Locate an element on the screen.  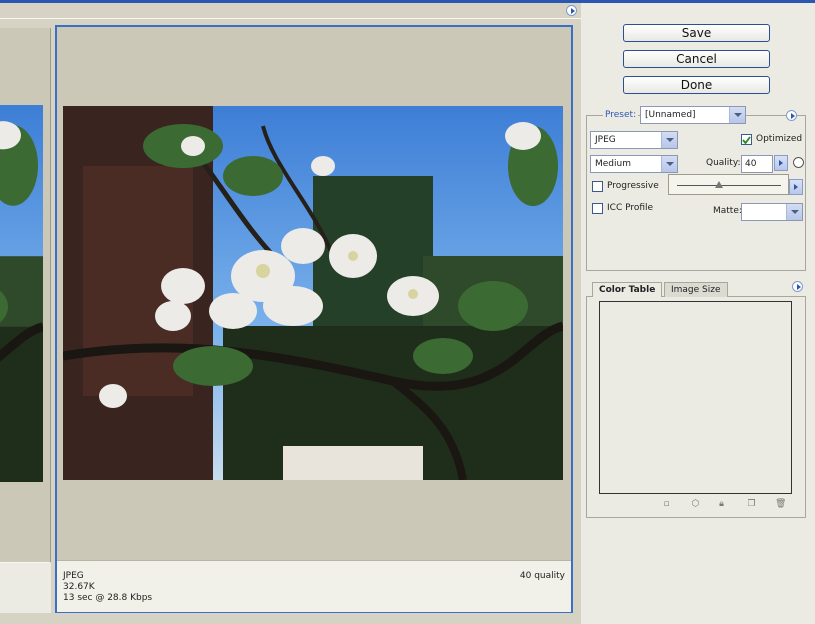
web-shift-icon: ⬡ is located at coordinates (695, 504).